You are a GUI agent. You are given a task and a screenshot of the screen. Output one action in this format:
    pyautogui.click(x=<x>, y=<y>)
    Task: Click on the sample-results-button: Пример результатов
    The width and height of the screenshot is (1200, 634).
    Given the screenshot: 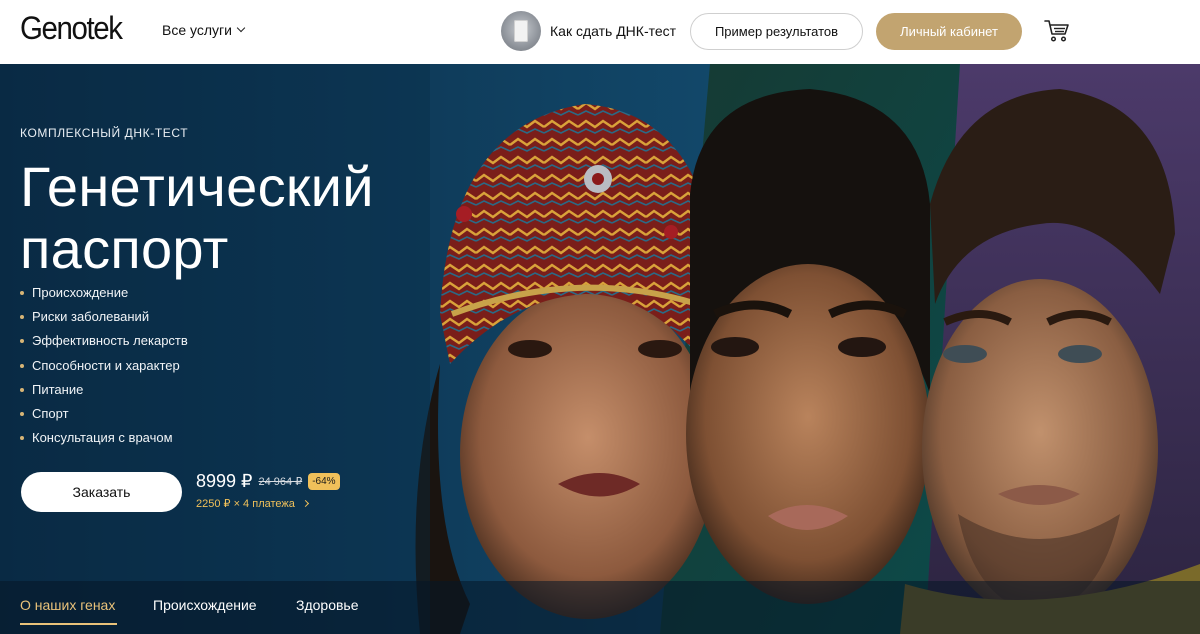 What is the action you would take?
    pyautogui.click(x=776, y=31)
    